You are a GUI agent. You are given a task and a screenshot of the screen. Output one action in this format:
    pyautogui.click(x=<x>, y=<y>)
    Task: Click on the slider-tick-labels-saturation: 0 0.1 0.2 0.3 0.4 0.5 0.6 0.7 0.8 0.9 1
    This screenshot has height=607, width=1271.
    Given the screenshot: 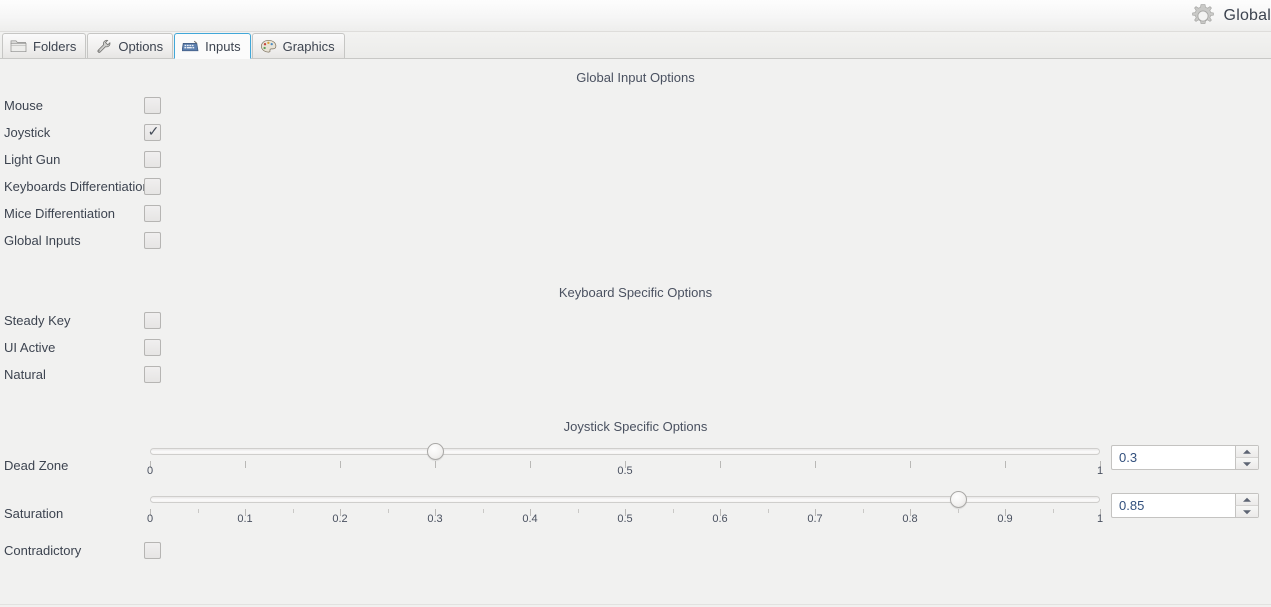 What is the action you would take?
    pyautogui.click(x=625, y=520)
    